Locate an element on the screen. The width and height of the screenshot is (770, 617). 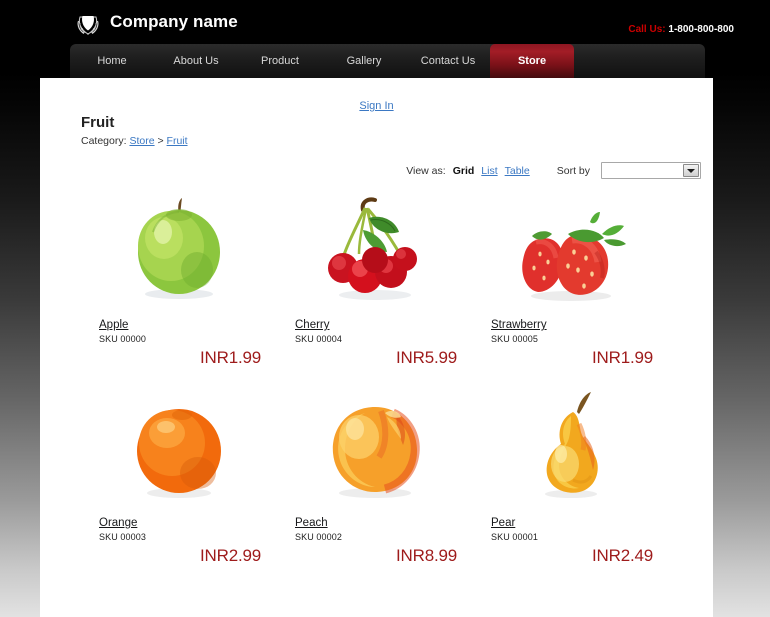
nav-item-gallery: Gallery is located at coordinates (364, 61).